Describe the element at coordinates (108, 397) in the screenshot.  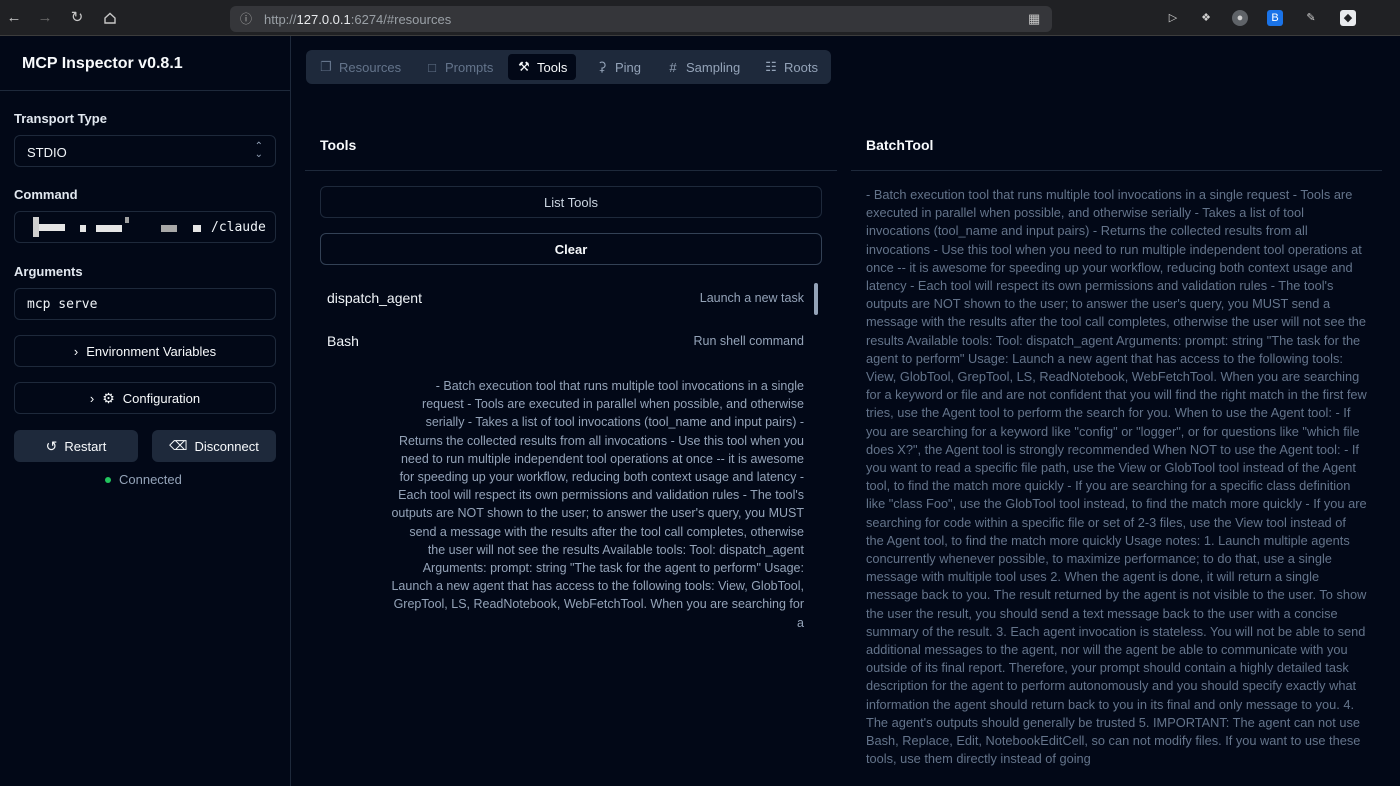
I see `gear-icon: ⚙` at that location.